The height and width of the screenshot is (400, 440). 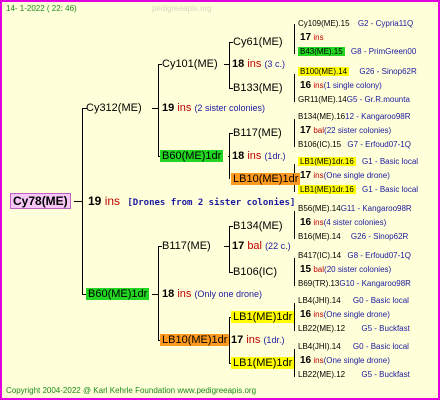 I want to click on gen2-info-4: 17 ins (1dr.), so click(x=258, y=340).